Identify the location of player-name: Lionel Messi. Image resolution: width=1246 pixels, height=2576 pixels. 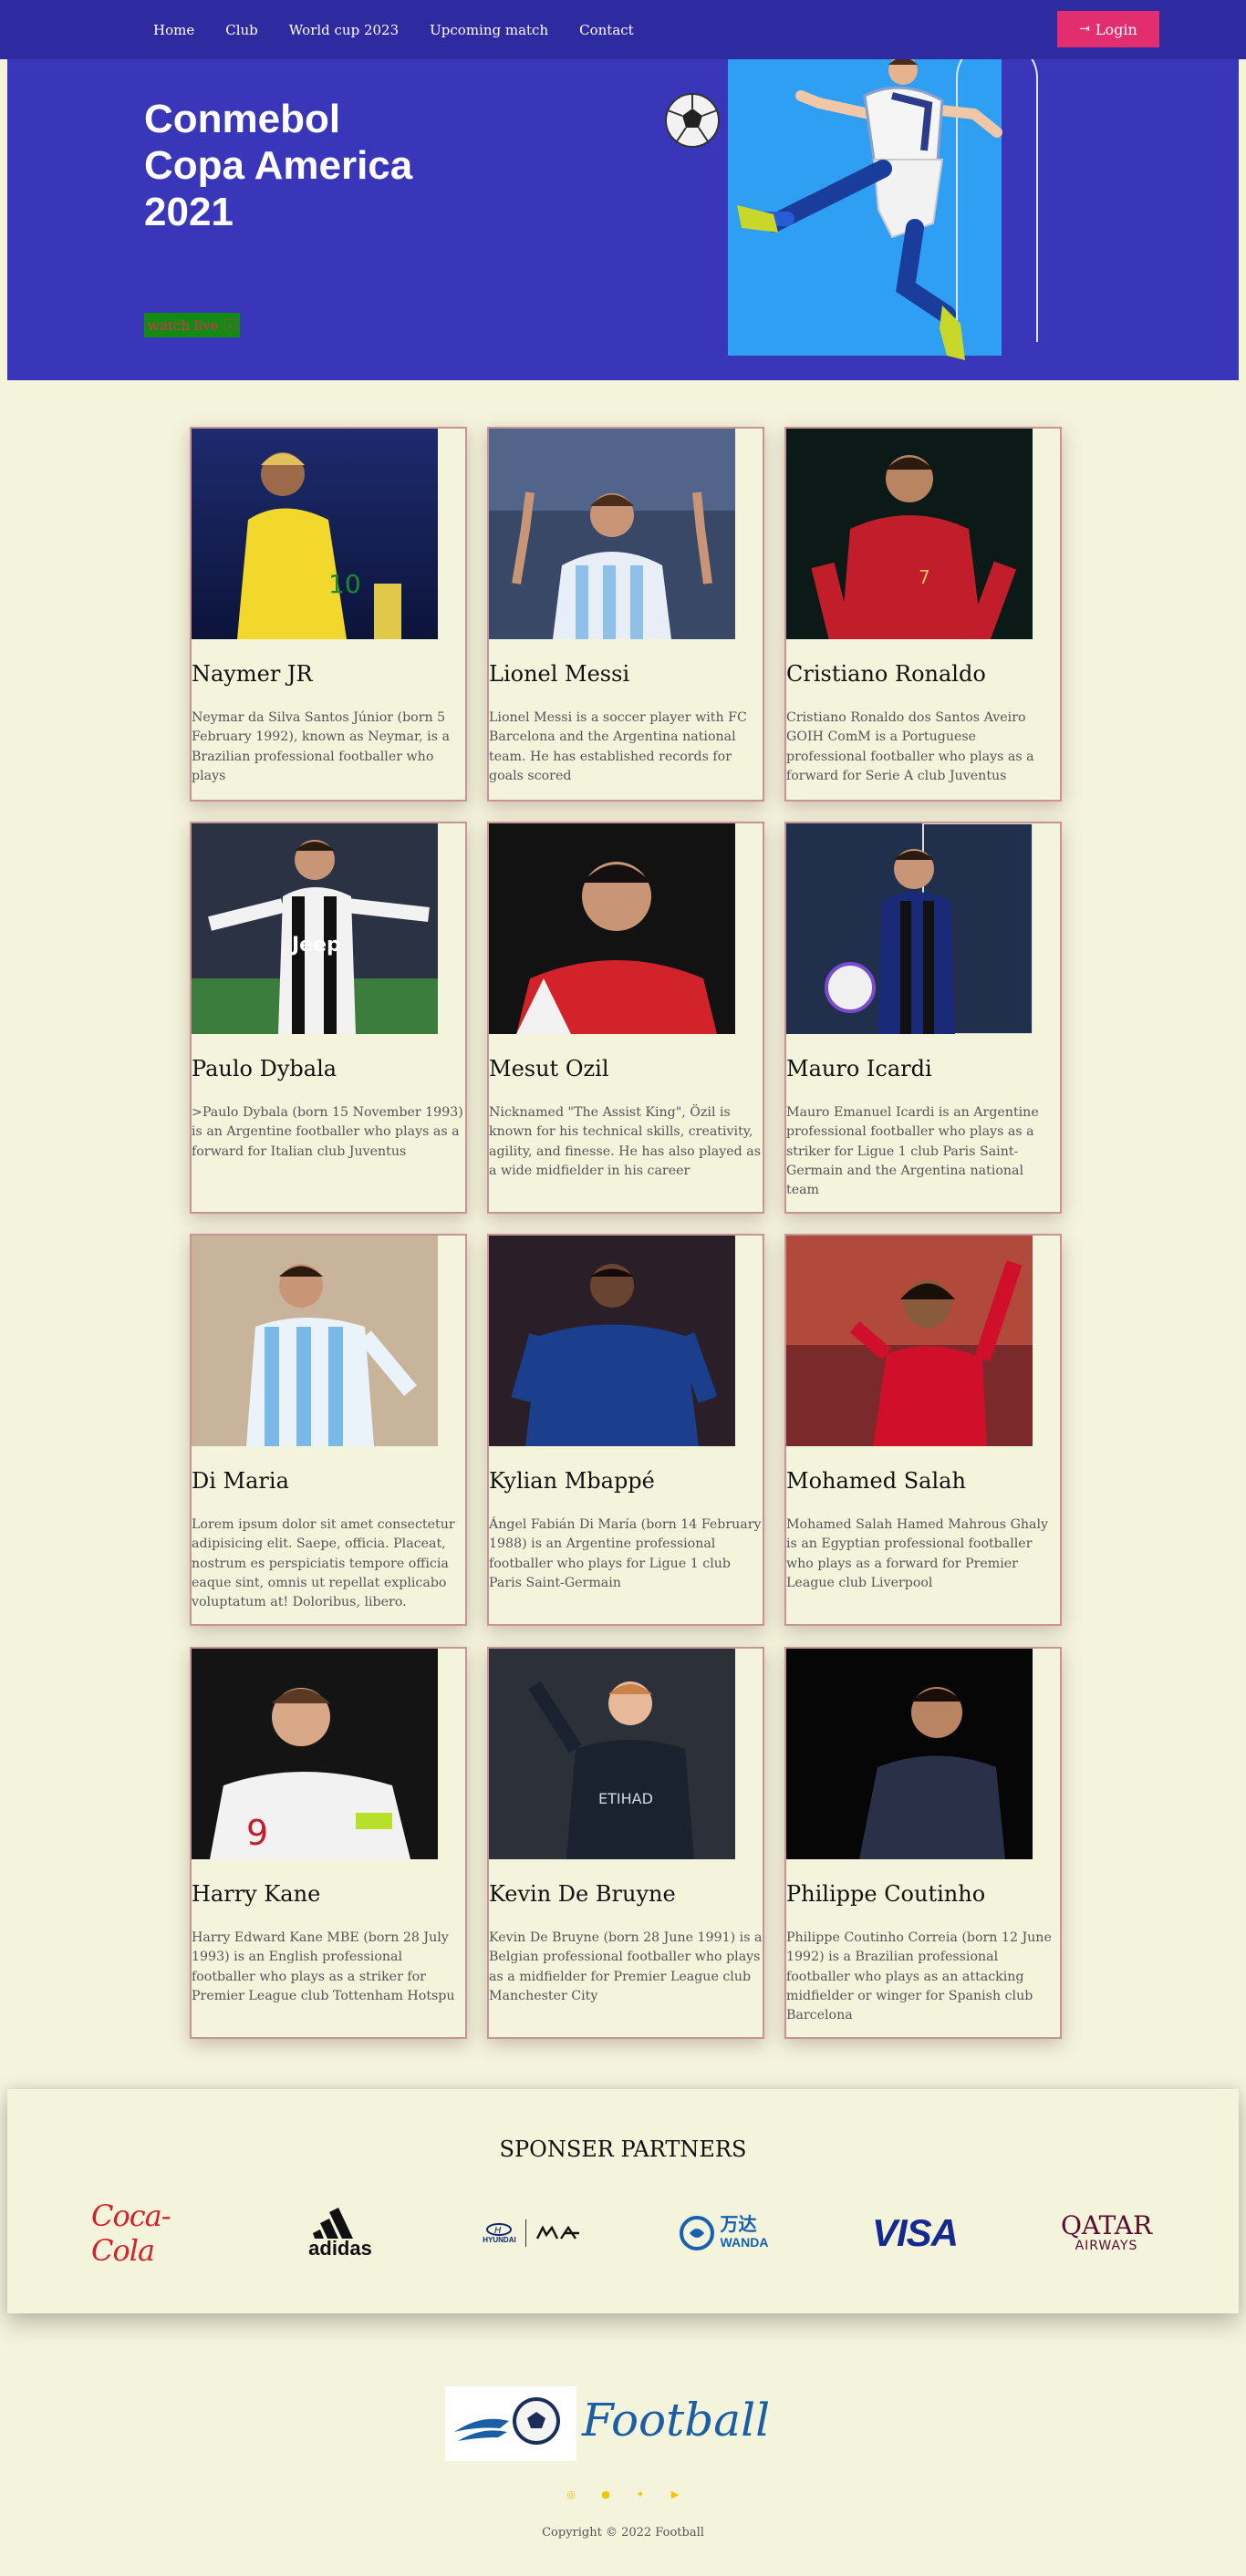
(559, 674).